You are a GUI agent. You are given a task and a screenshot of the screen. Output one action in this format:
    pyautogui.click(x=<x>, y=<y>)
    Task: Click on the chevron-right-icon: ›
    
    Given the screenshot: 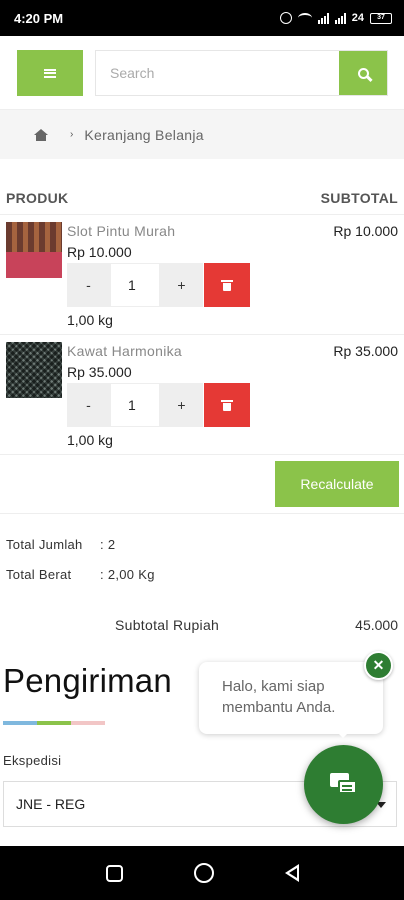 What is the action you would take?
    pyautogui.click(x=72, y=134)
    